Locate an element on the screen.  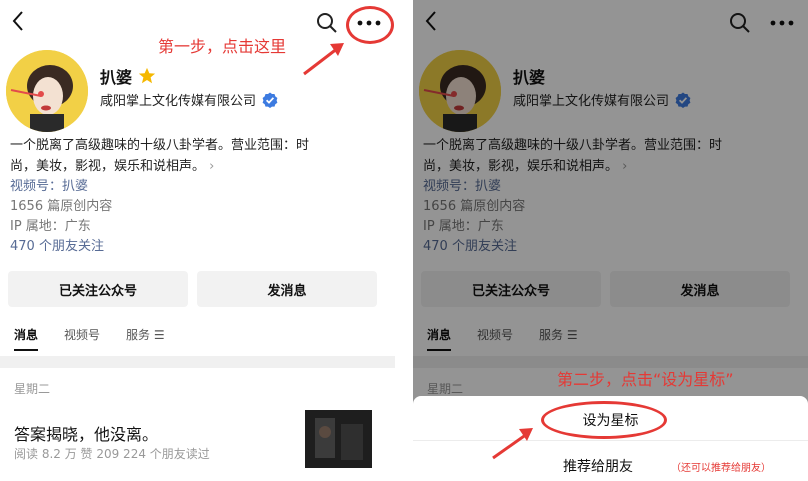
company-name: 咸阳掌上文化传媒有限公司 is located at coordinates (178, 101).